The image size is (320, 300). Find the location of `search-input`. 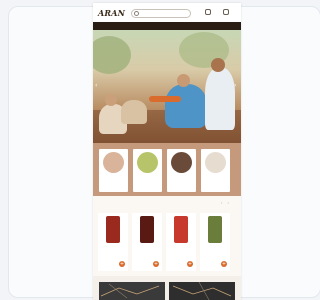

search-input is located at coordinates (161, 13).